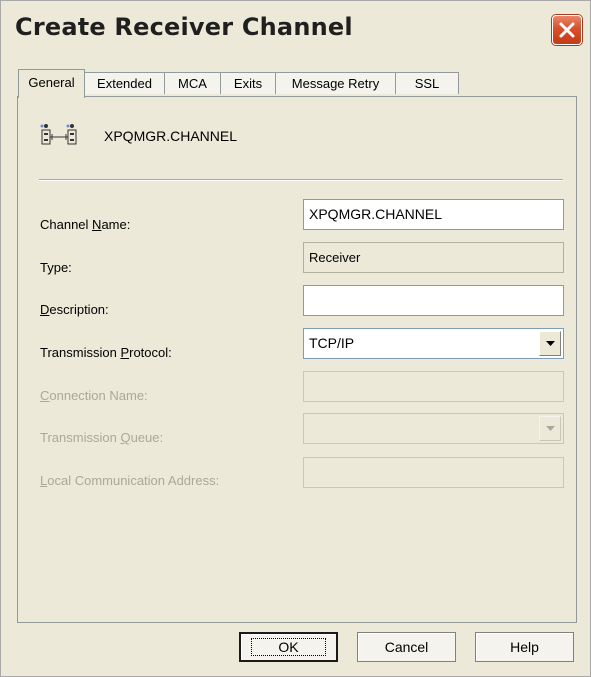  What do you see at coordinates (433, 214) in the screenshot?
I see `channel-name-field: XPQMGR.CHANNEL` at bounding box center [433, 214].